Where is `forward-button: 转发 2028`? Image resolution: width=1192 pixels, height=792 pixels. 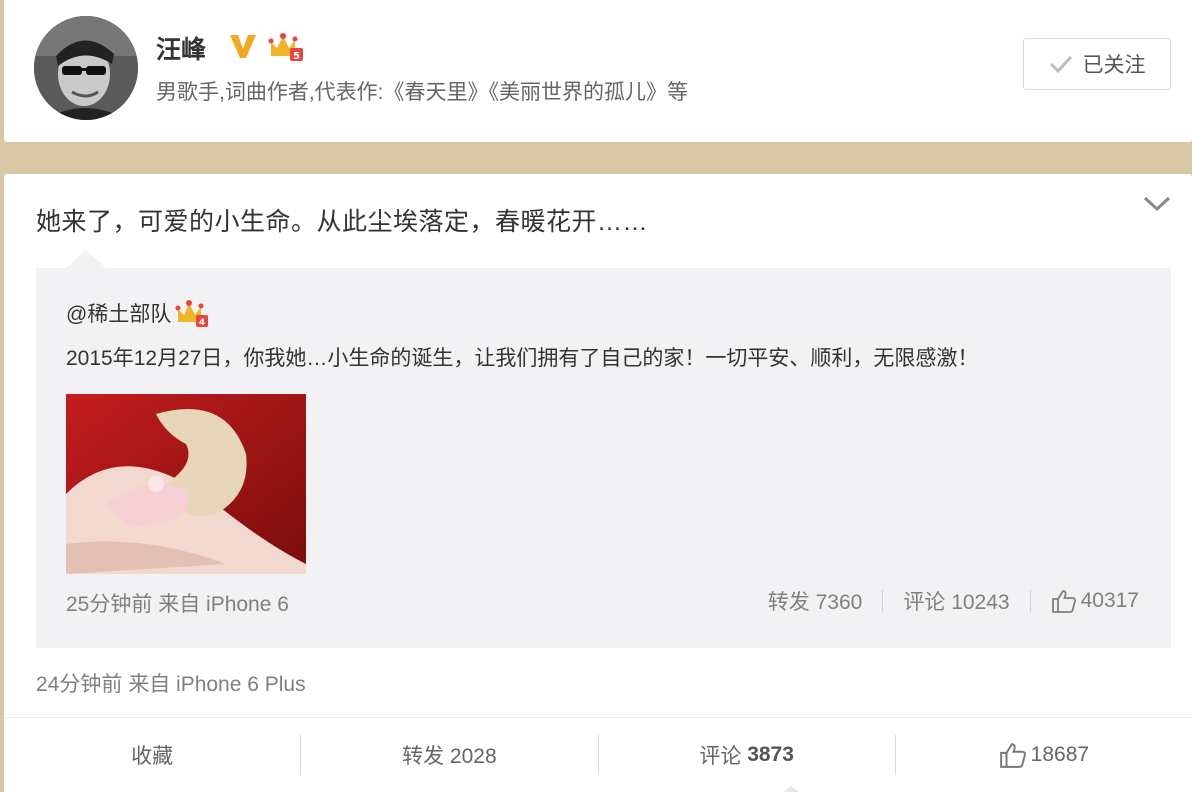 forward-button: 转发 2028 is located at coordinates (448, 755).